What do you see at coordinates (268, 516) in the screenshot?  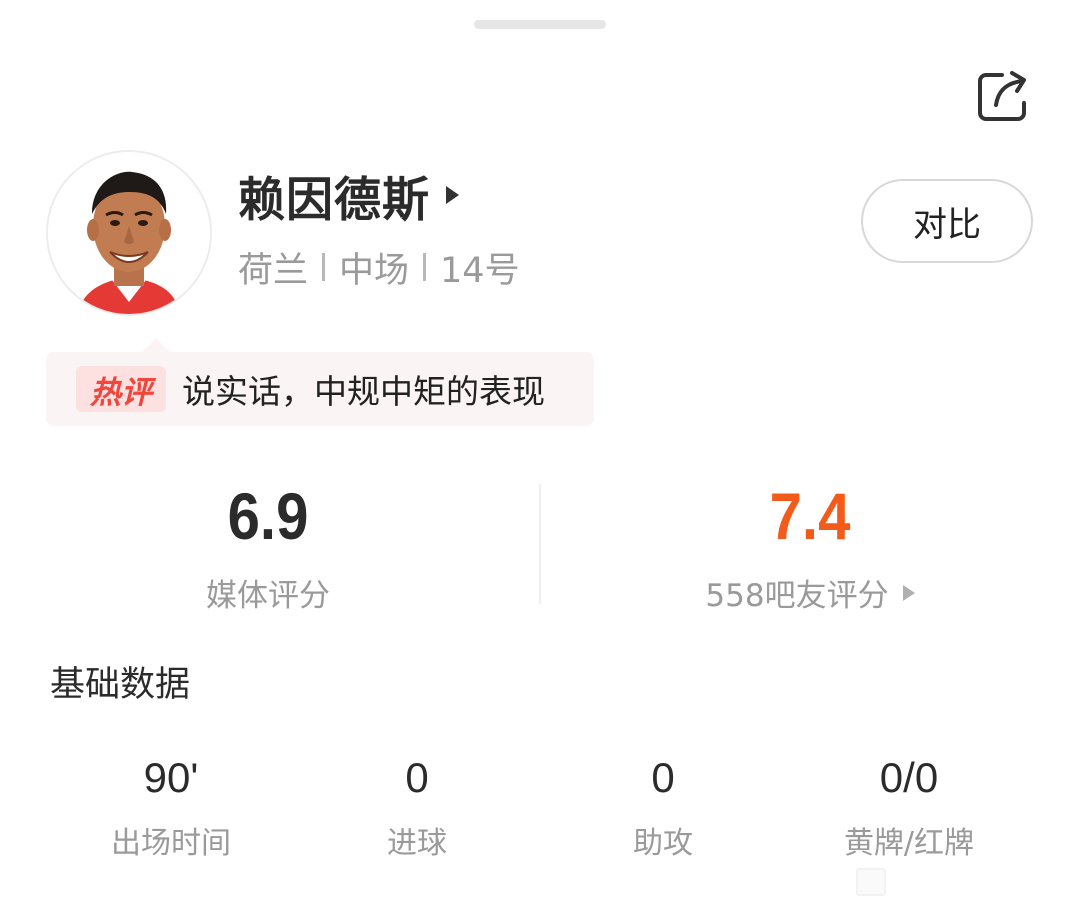 I see `media-rating-value: 6.9` at bounding box center [268, 516].